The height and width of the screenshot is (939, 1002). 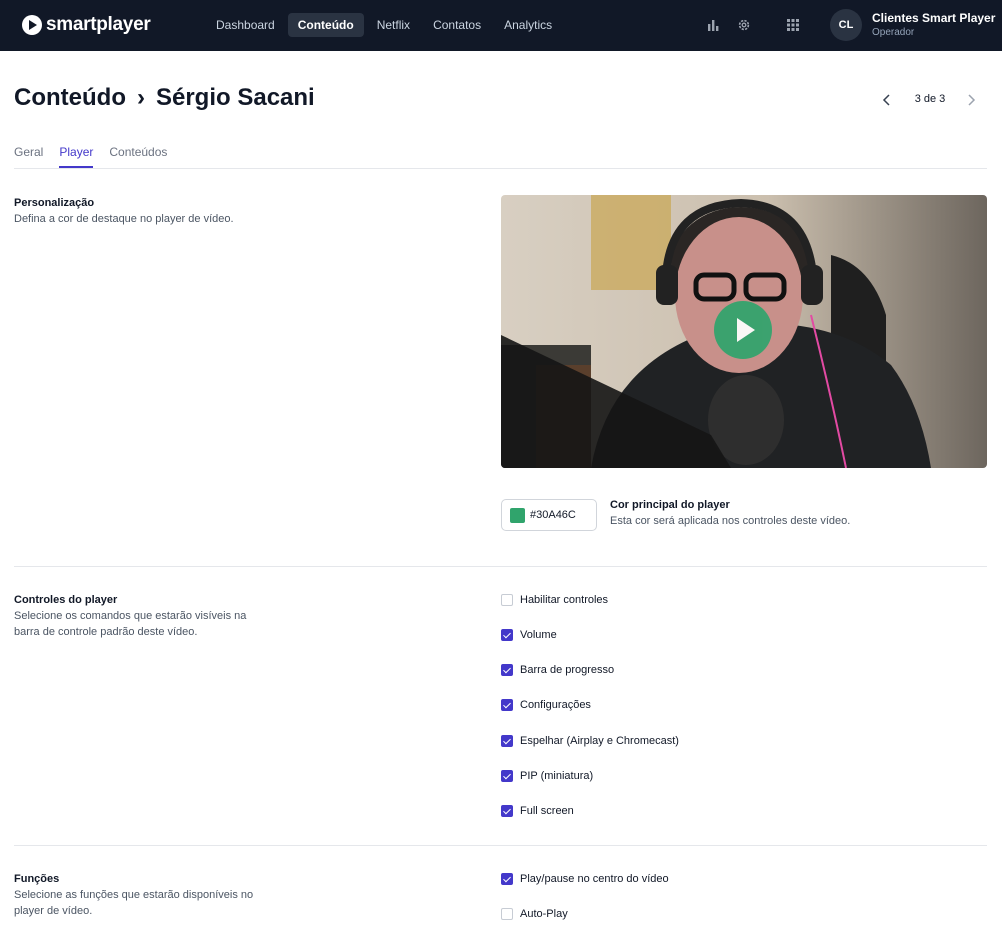 I want to click on avatar: CL, so click(x=846, y=25).